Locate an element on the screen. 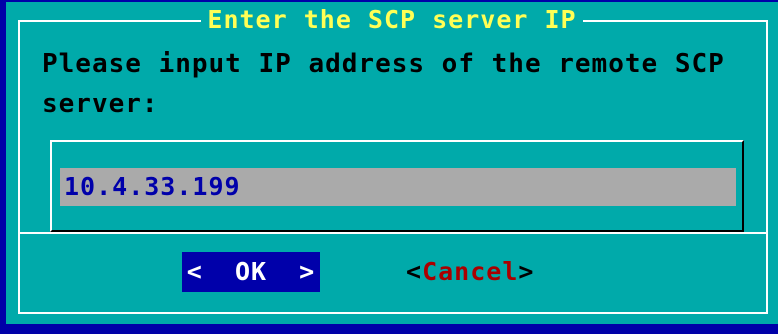 The width and height of the screenshot is (778, 334). button-row: < OK > <Cancel> is located at coordinates (392, 272).